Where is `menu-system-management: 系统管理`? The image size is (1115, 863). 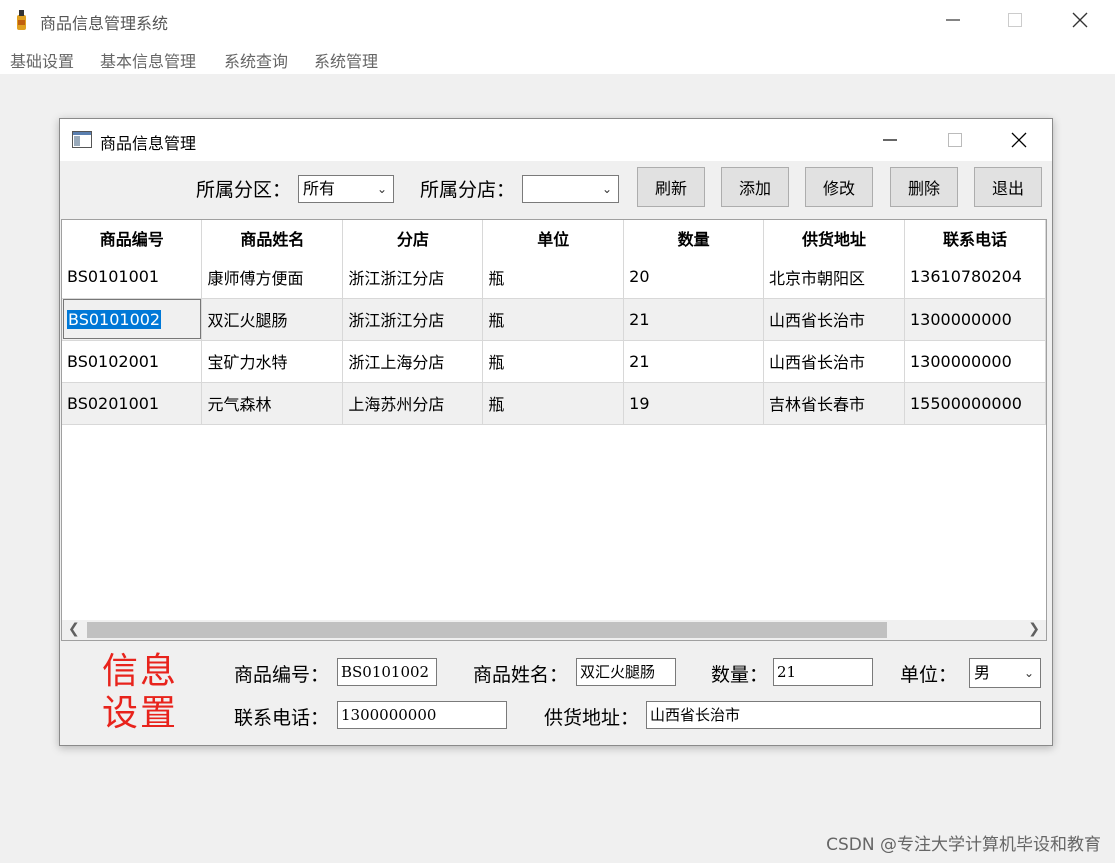
menu-system-management: 系统管理 is located at coordinates (346, 60).